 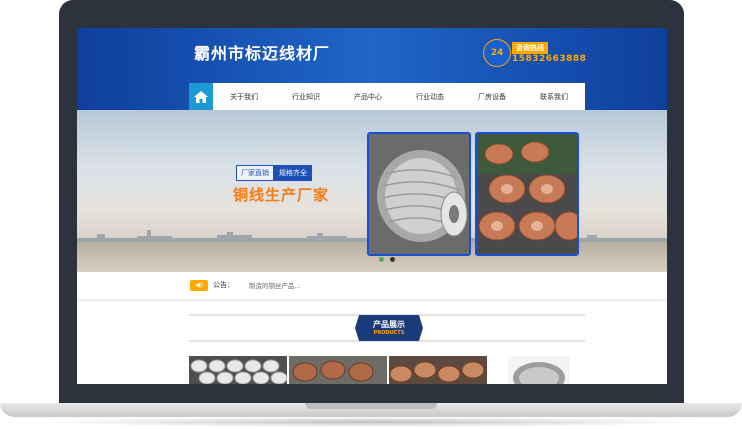 I want to click on product-image-white-spools, so click(x=238, y=370).